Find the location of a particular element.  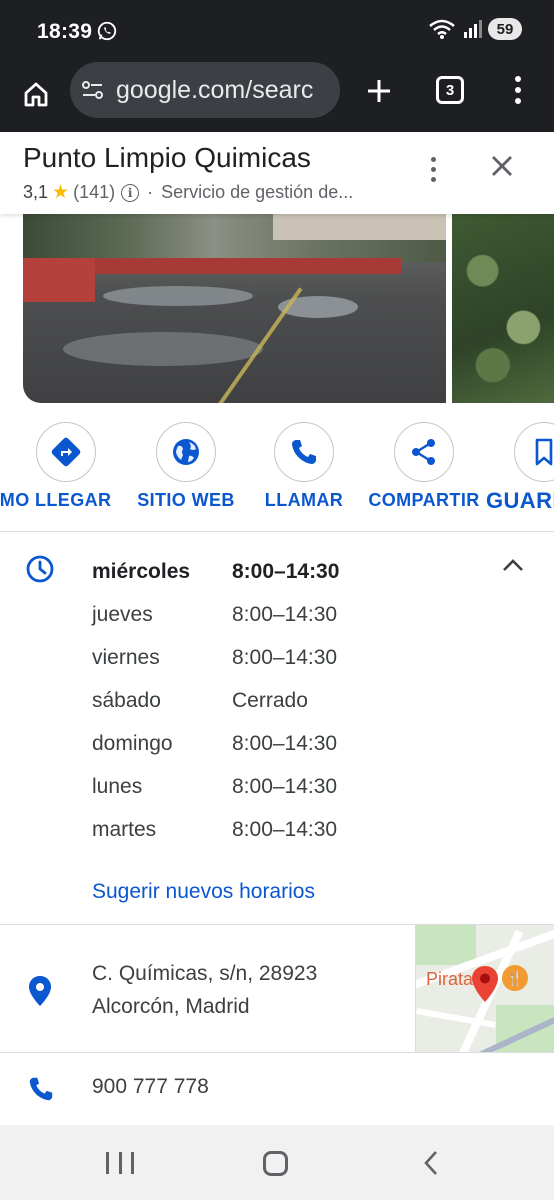

hours-row: sábado Cerrado is located at coordinates (302, 704).